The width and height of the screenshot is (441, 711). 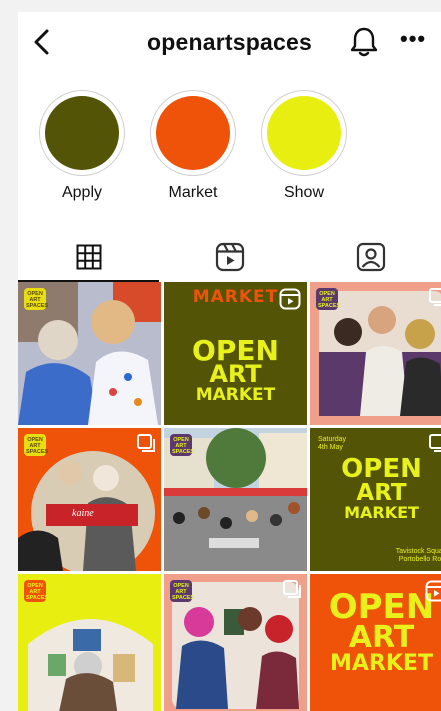 I want to click on highlight-market: Market, so click(x=193, y=146).